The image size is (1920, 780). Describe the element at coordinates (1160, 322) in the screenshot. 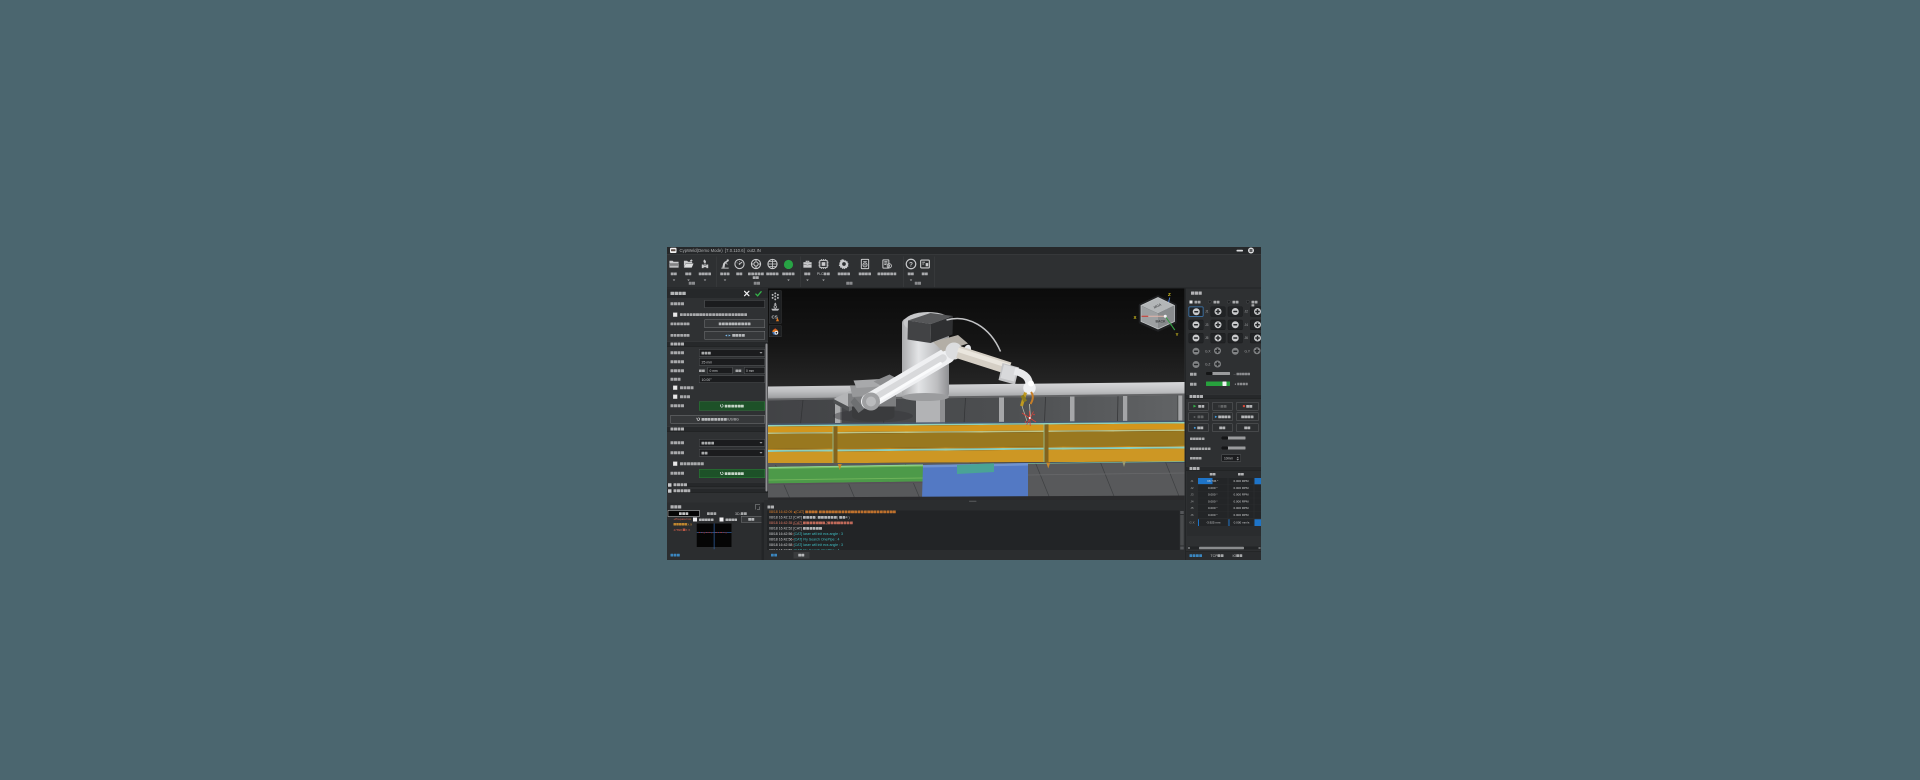

I see `svg-text: BACK` at that location.